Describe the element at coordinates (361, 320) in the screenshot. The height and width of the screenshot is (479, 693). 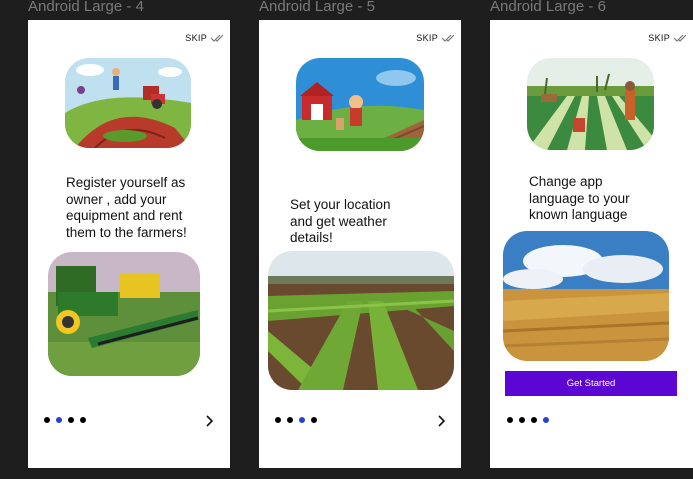
I see `crop-field-photo` at that location.